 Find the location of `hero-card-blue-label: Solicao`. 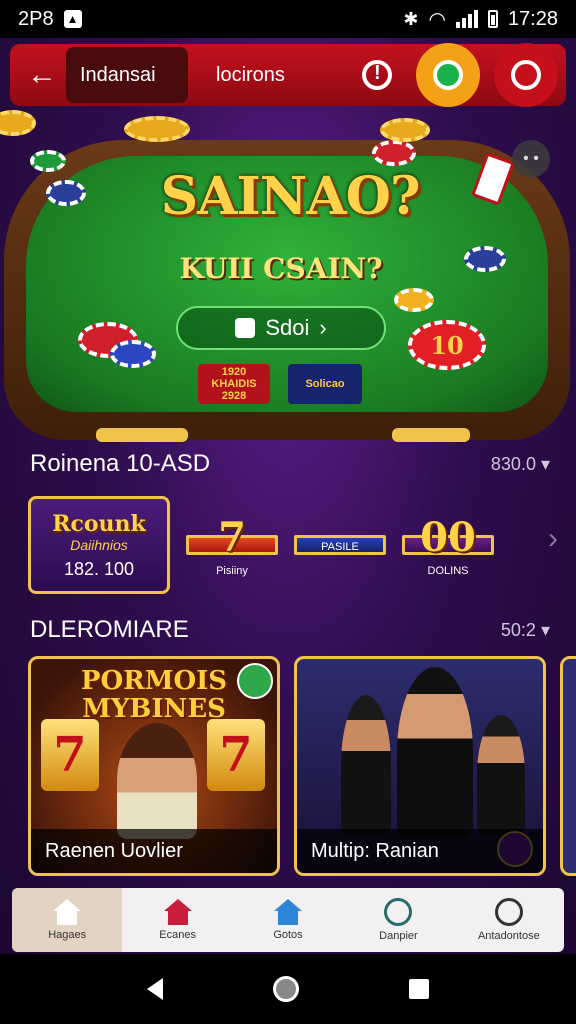

hero-card-blue-label: Solicao is located at coordinates (325, 384).